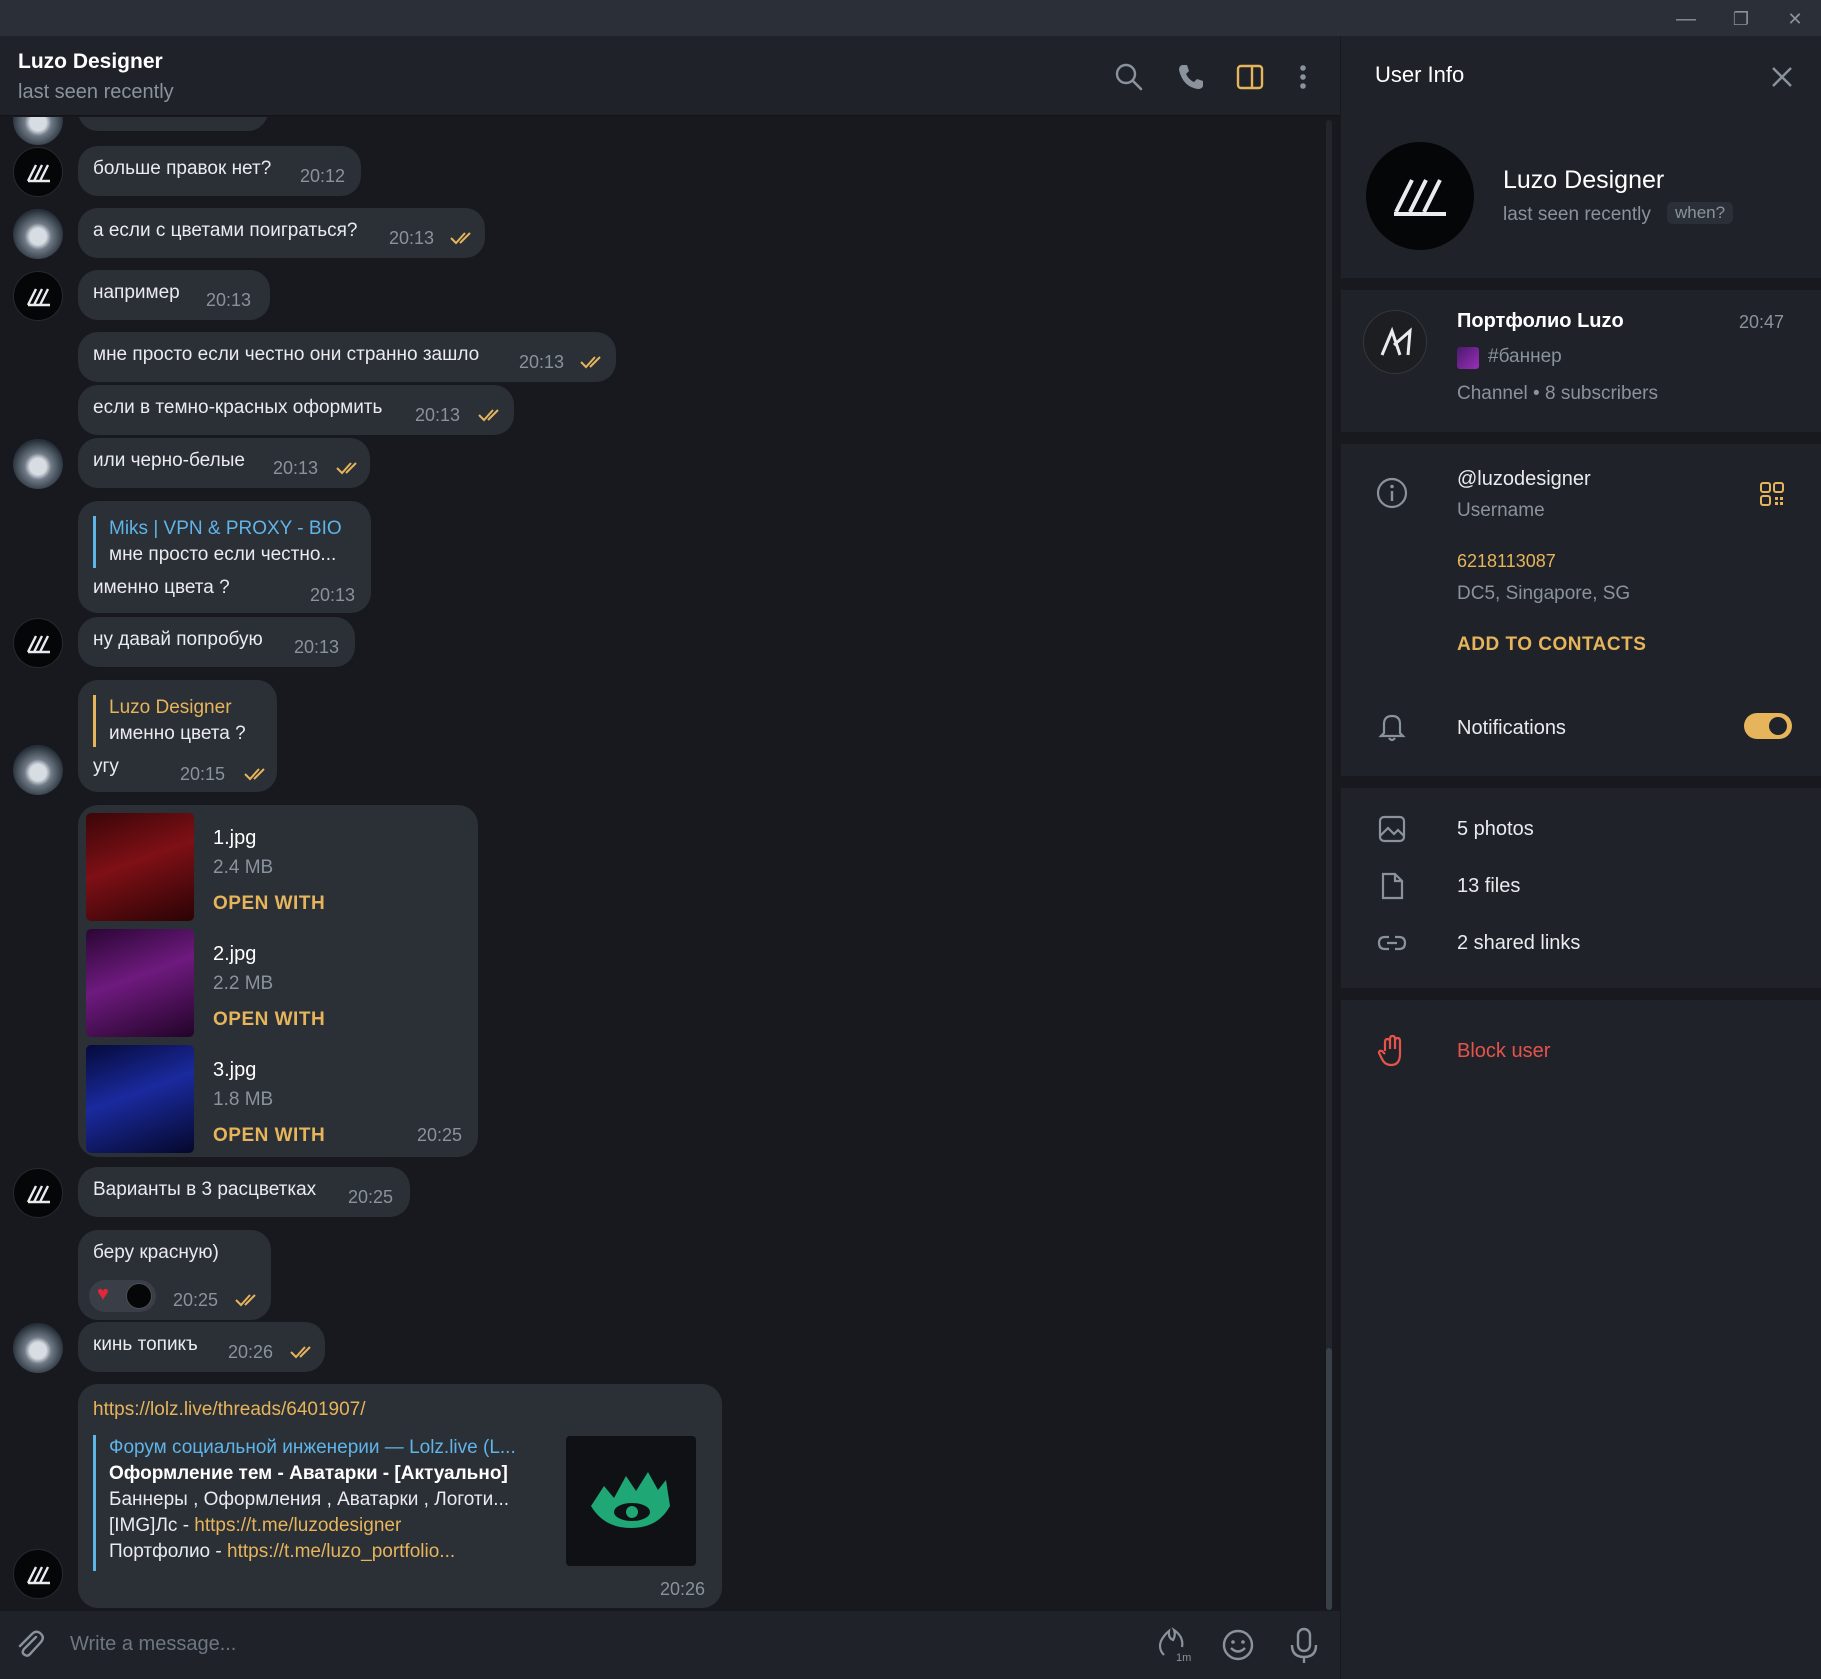 This screenshot has width=1821, height=1679. What do you see at coordinates (323, 176) in the screenshot?
I see `message-time: 20:12` at bounding box center [323, 176].